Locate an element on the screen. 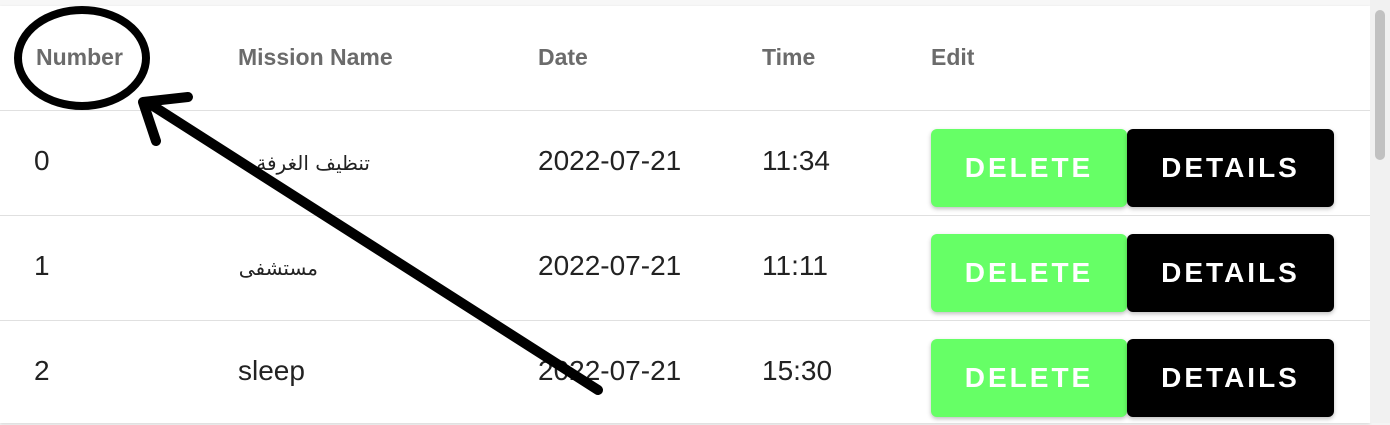 This screenshot has width=1390, height=425. row-number: 2 is located at coordinates (42, 370).